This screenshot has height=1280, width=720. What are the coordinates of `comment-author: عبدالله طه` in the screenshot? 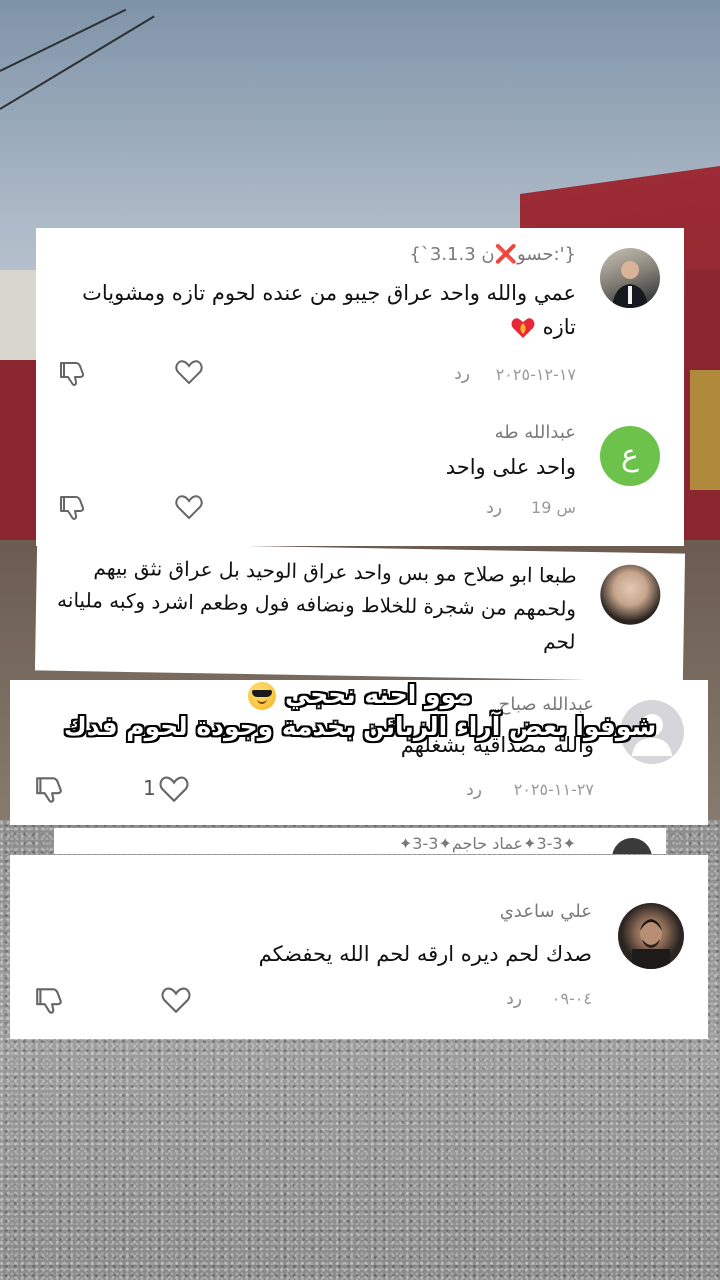 It's located at (535, 432).